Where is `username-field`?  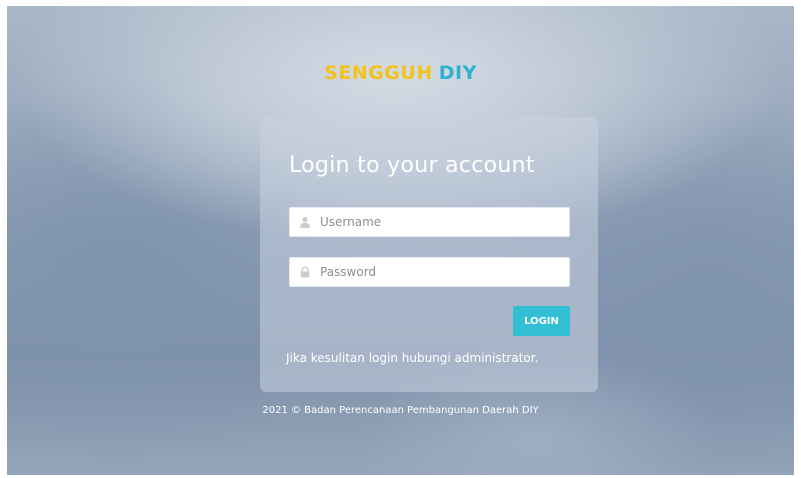 username-field is located at coordinates (429, 222).